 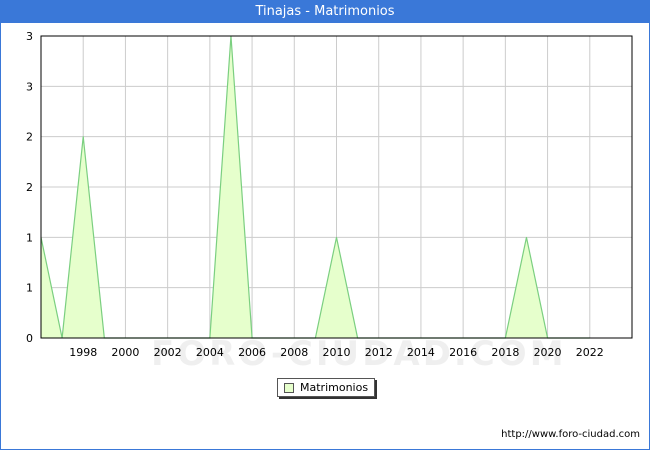 What do you see at coordinates (590, 352) in the screenshot?
I see `x-tick-label: 2022` at bounding box center [590, 352].